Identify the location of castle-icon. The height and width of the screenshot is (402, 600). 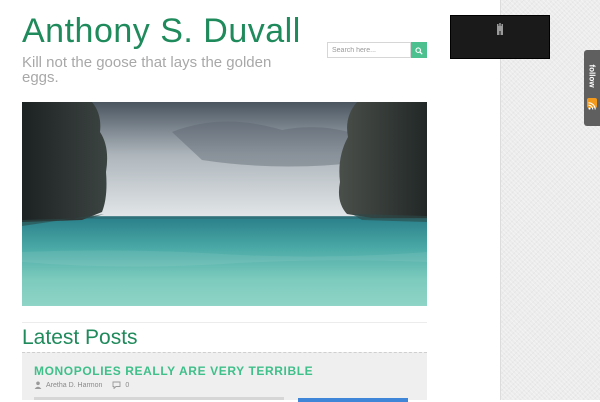
(500, 40).